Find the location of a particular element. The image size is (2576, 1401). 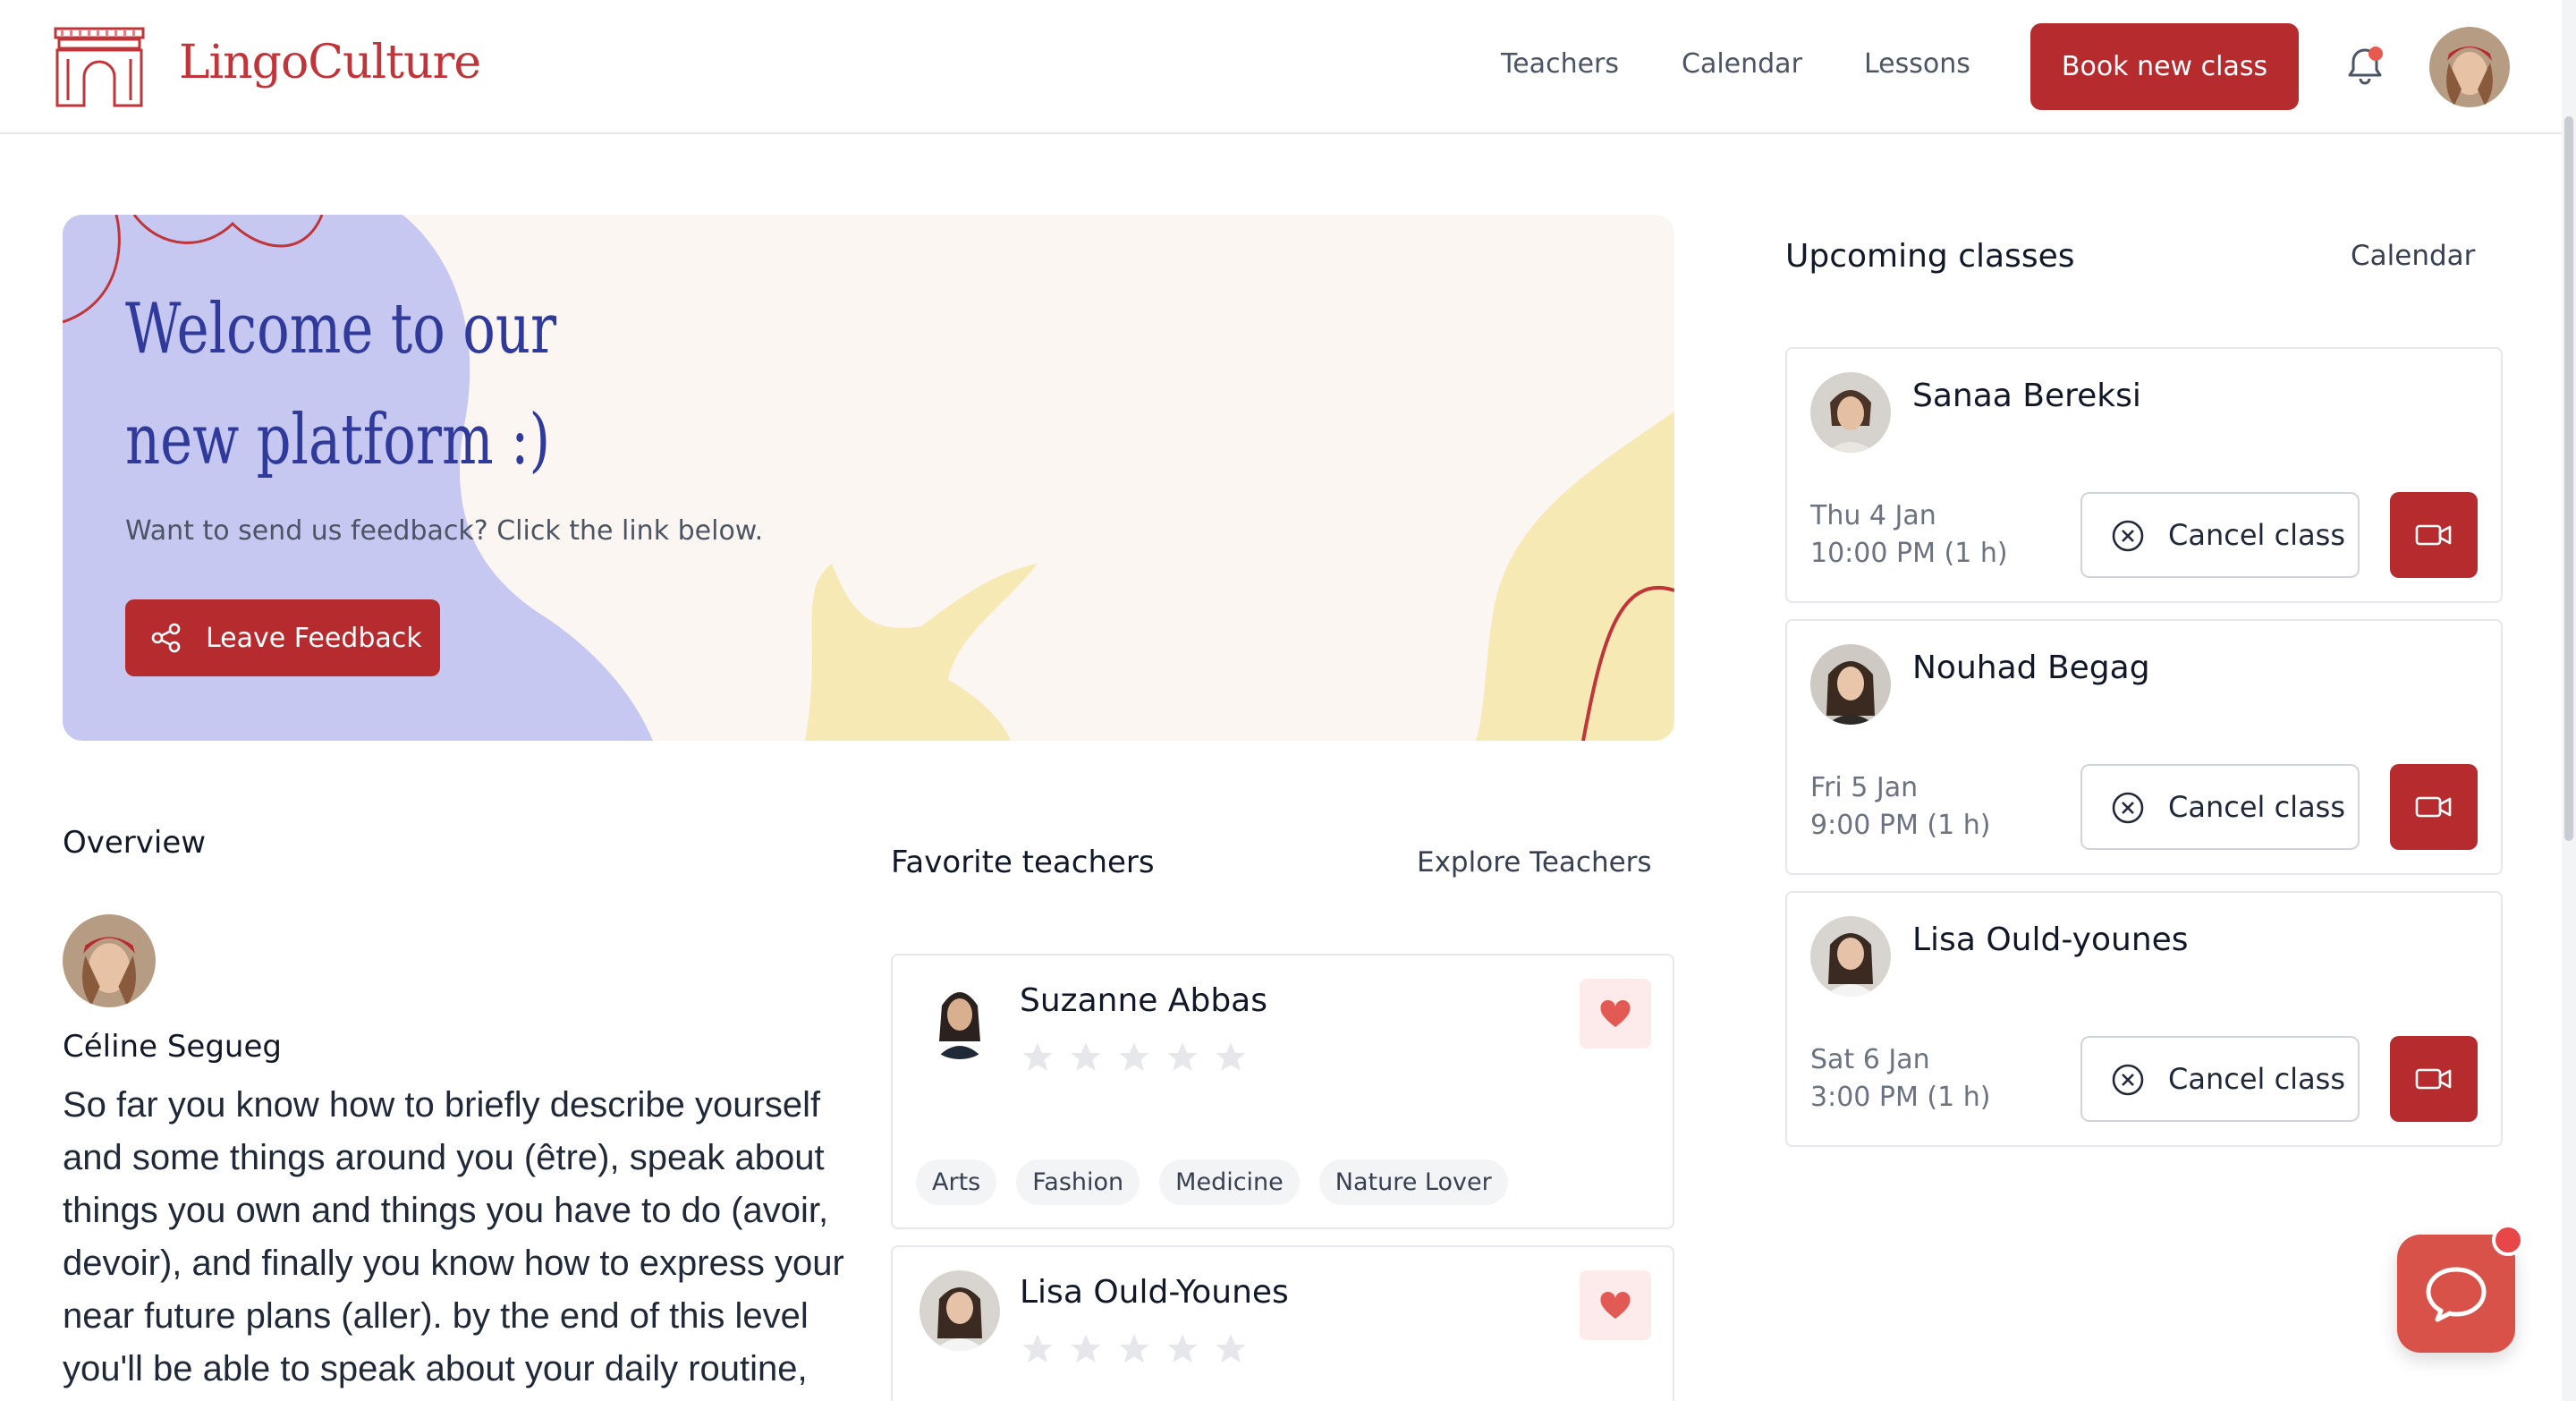

tag: Nature Lover is located at coordinates (1413, 1182).